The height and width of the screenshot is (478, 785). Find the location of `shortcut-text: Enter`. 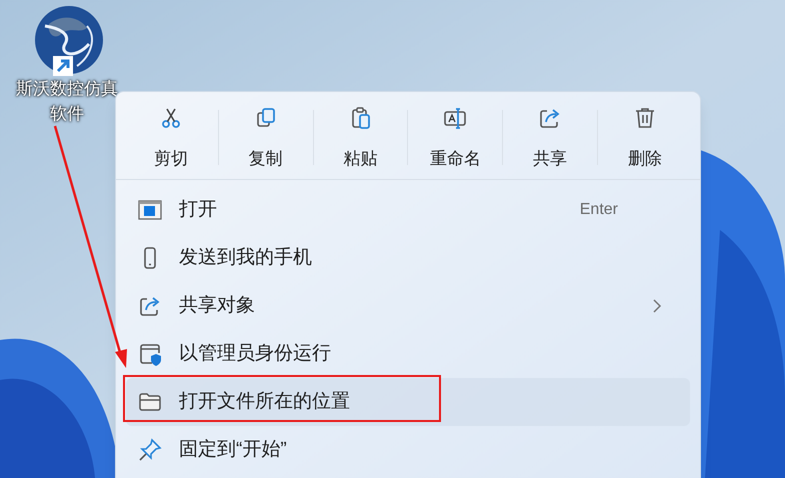

shortcut-text: Enter is located at coordinates (599, 210).